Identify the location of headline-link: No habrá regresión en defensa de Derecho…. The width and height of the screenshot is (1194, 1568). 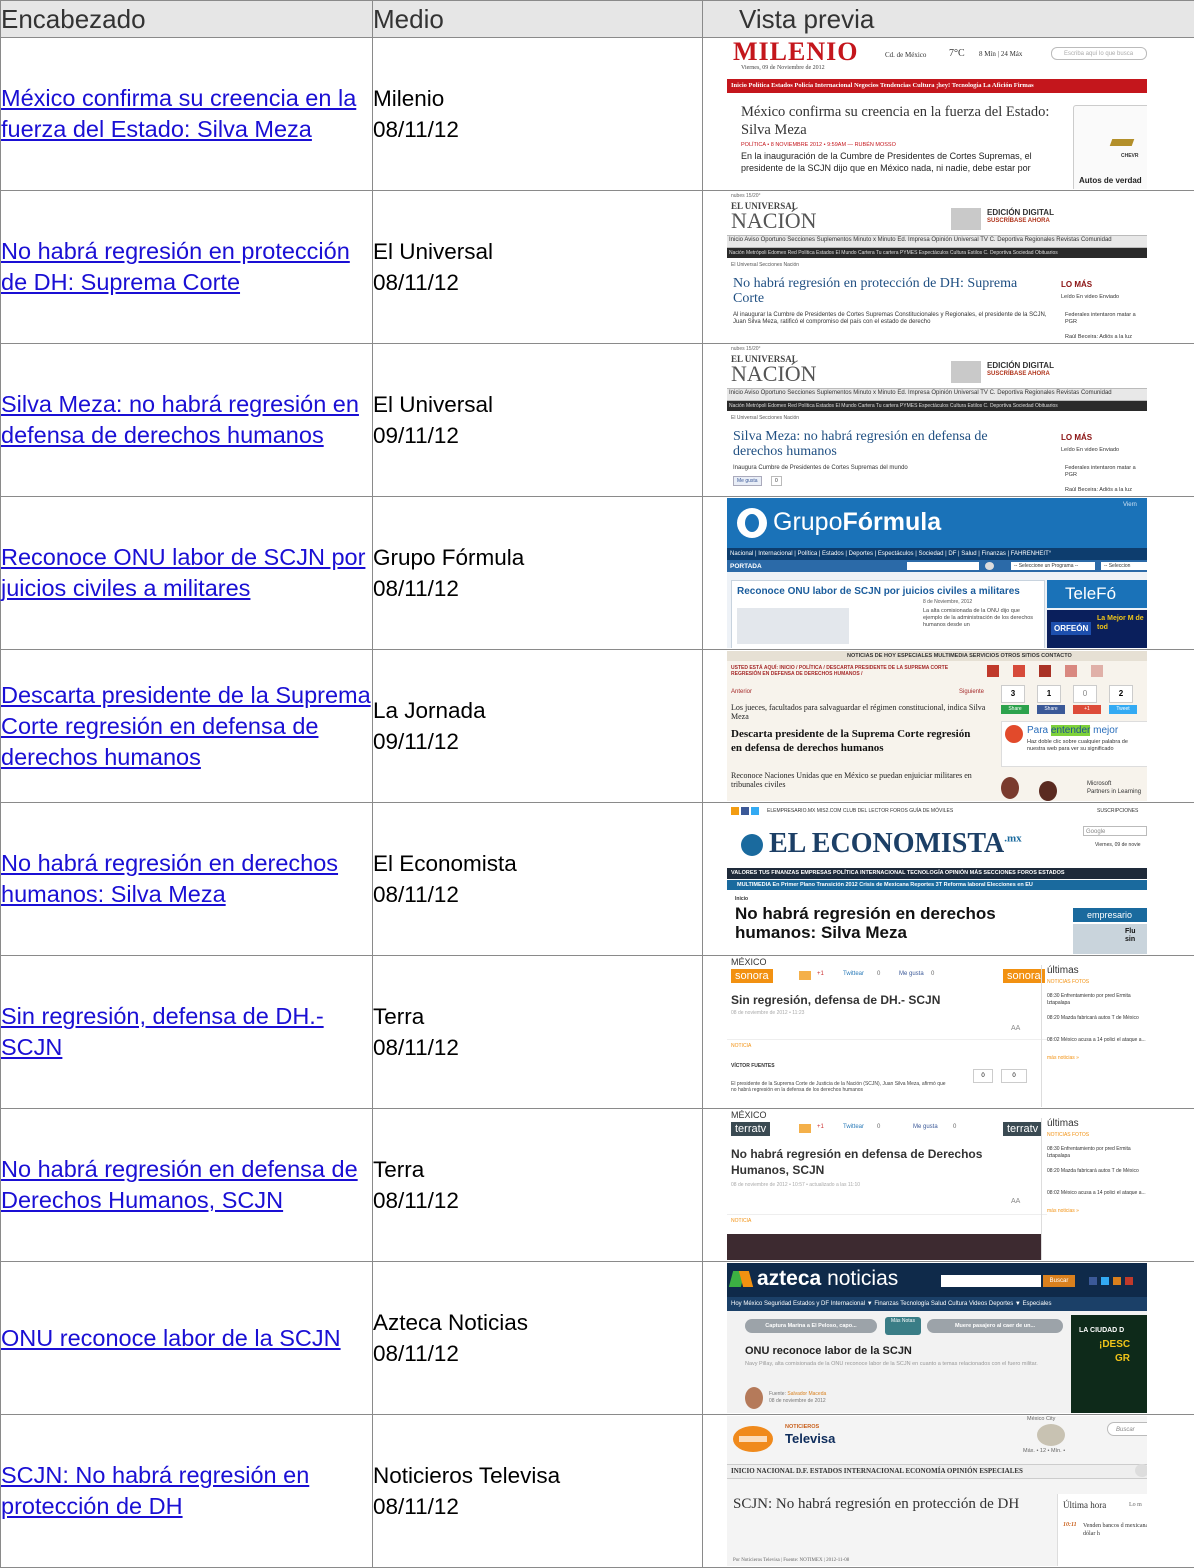
(179, 1184).